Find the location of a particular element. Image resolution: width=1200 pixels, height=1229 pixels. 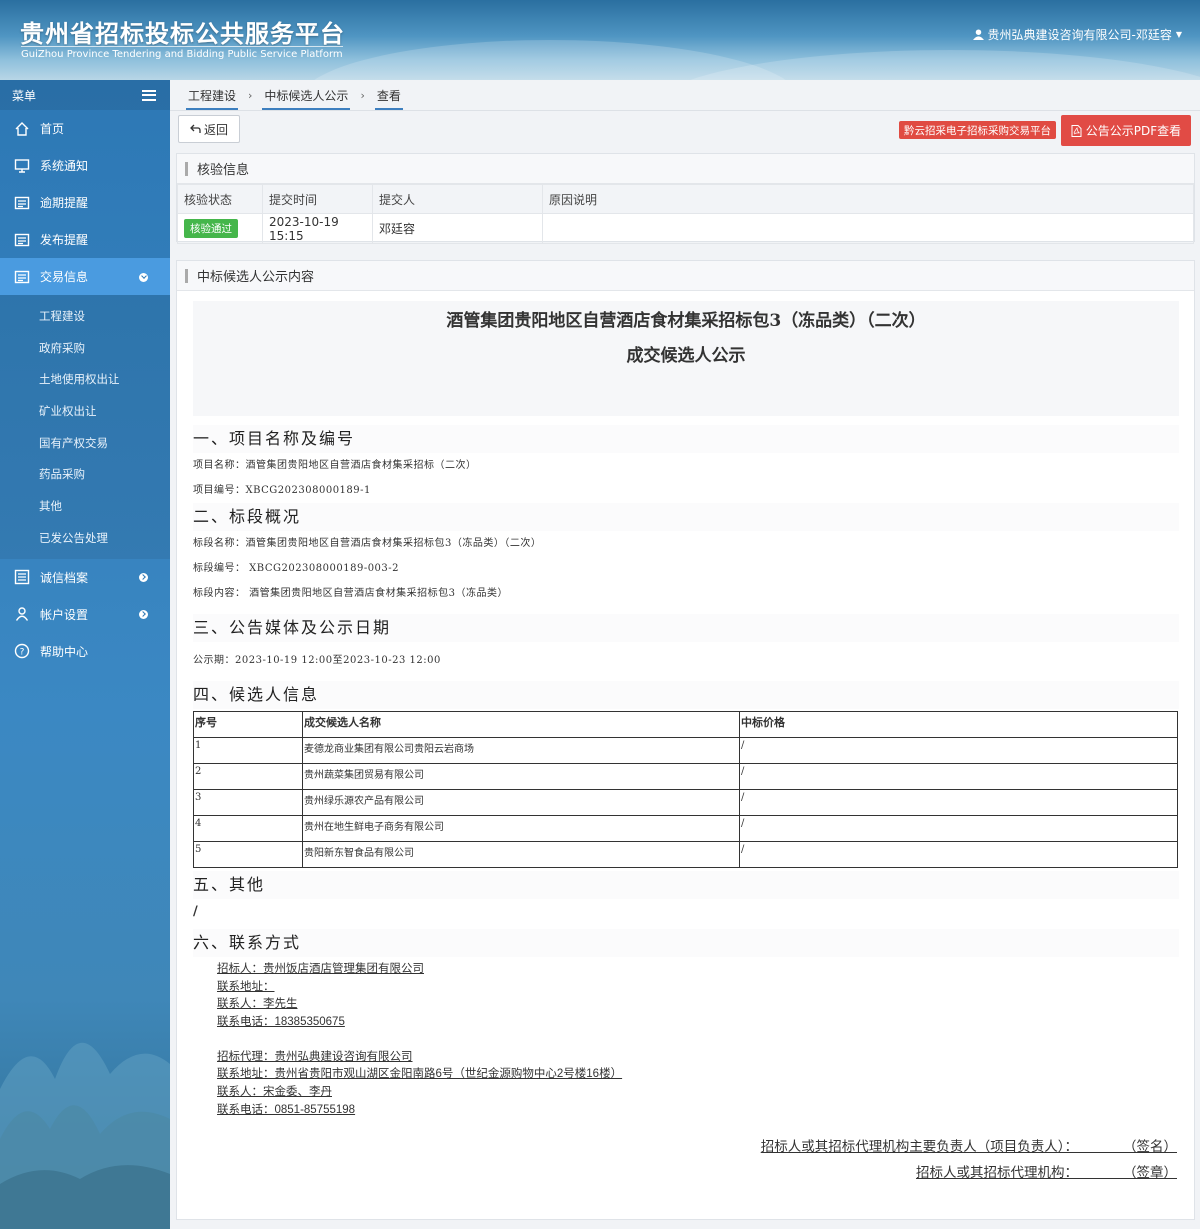

sidebar-item-label: 系统通知 is located at coordinates (64, 166).